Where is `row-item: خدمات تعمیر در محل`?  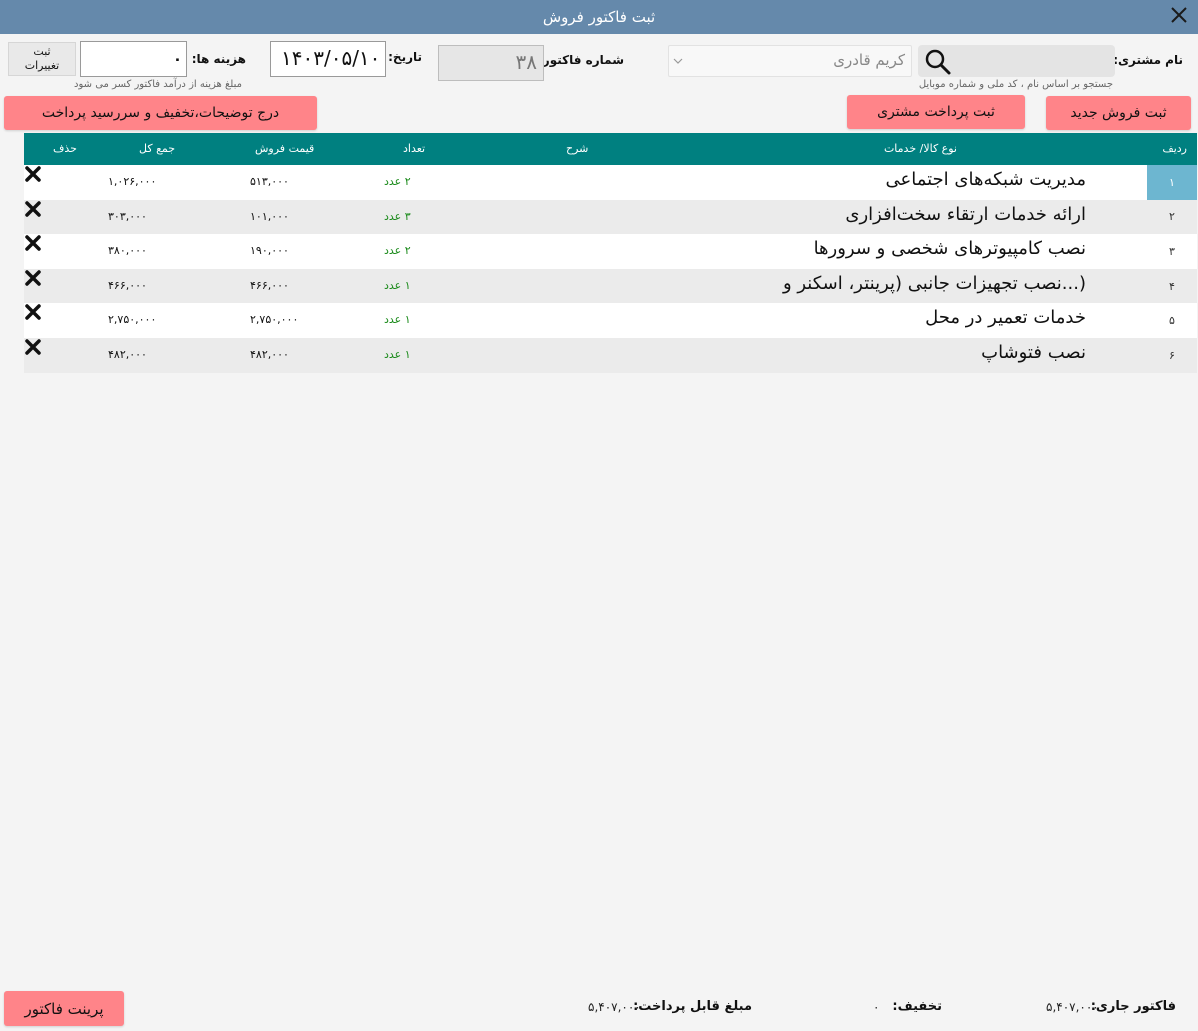 row-item: خدمات تعمیر در محل is located at coordinates (1005, 318).